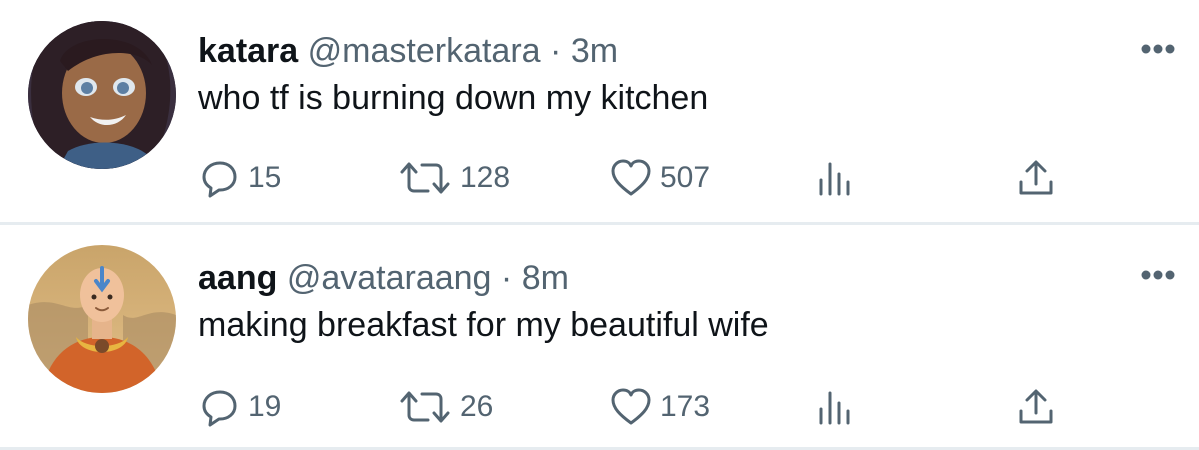  What do you see at coordinates (545, 278) in the screenshot?
I see `timestamp: 8m` at bounding box center [545, 278].